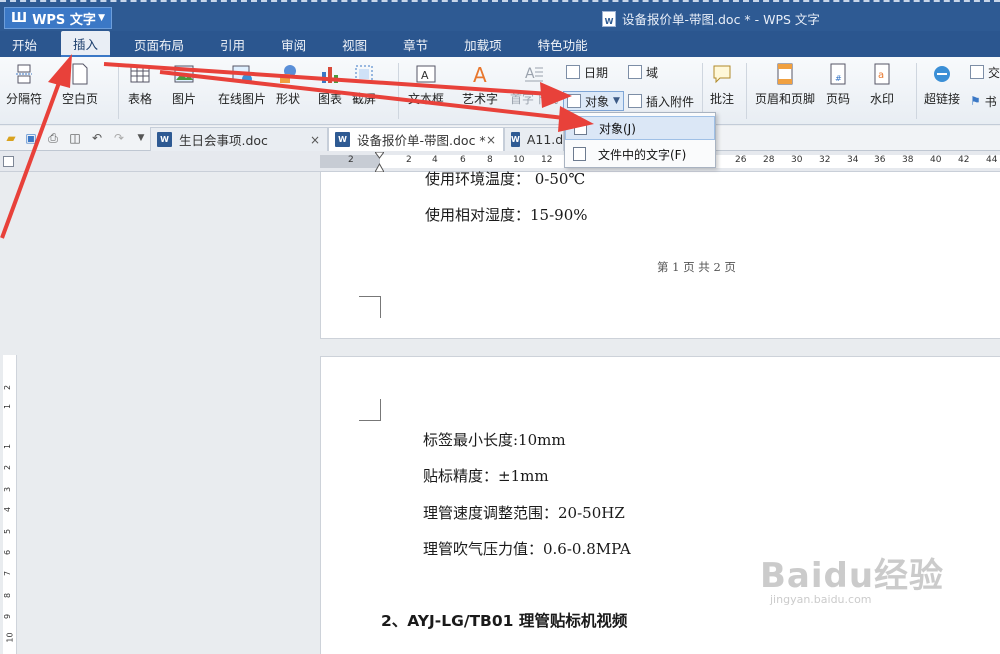 Image resolution: width=1000 pixels, height=654 pixels. What do you see at coordinates (11, 138) in the screenshot?
I see `open-folder-icon: ▰` at bounding box center [11, 138].